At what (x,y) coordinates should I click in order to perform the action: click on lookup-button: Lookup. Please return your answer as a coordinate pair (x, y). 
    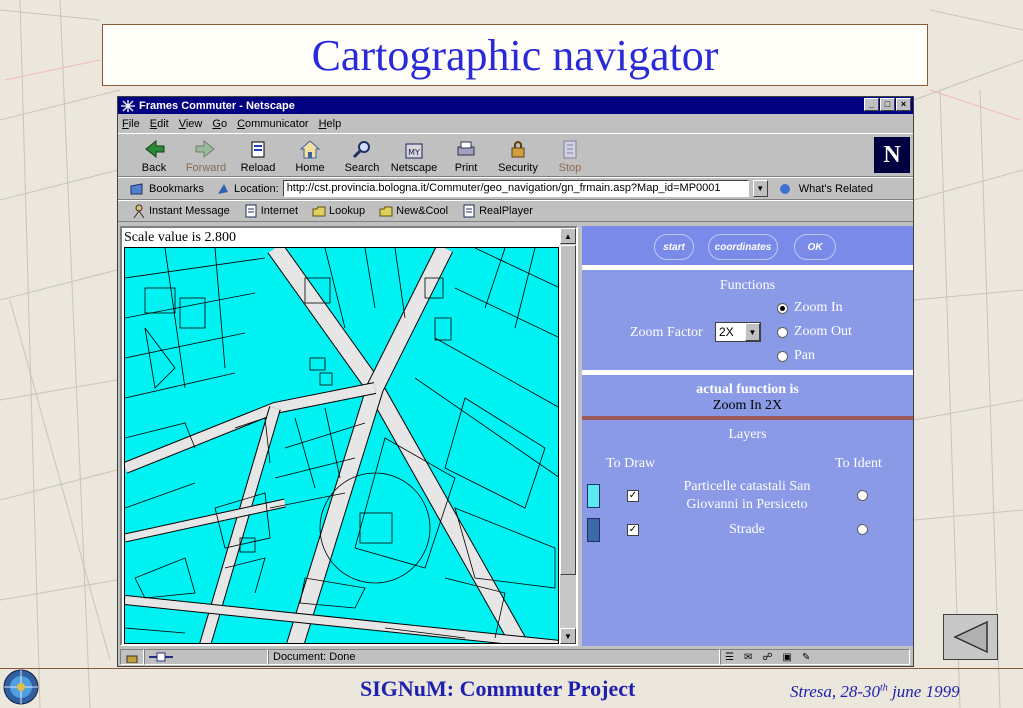
    Looking at the image, I should click on (338, 211).